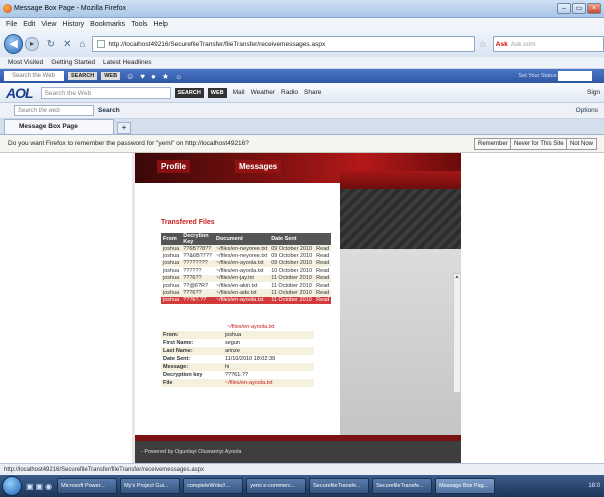 This screenshot has width=604, height=497. What do you see at coordinates (483, 44) in the screenshot?
I see `bookmark-star-icon: ☆` at bounding box center [483, 44].